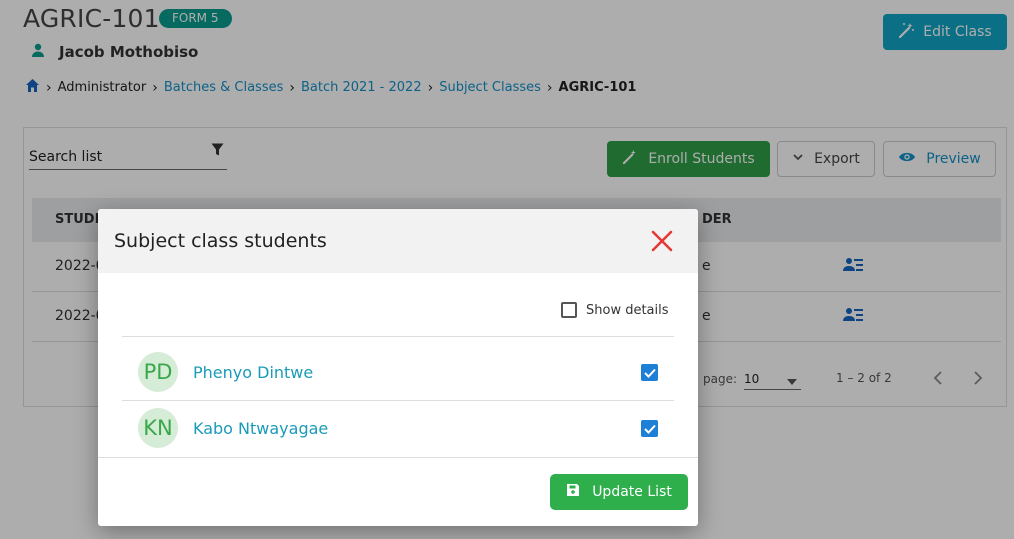 This screenshot has height=539, width=1014. What do you see at coordinates (398, 372) in the screenshot?
I see `list-item: PD Phenyo Dintwe` at bounding box center [398, 372].